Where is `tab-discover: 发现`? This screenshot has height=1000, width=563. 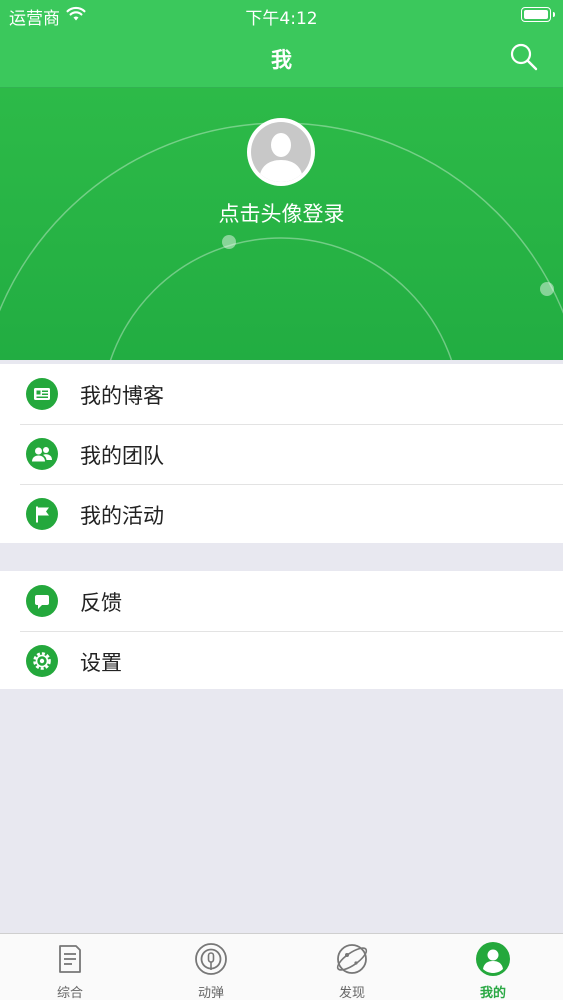 tab-discover: 发现 is located at coordinates (352, 967).